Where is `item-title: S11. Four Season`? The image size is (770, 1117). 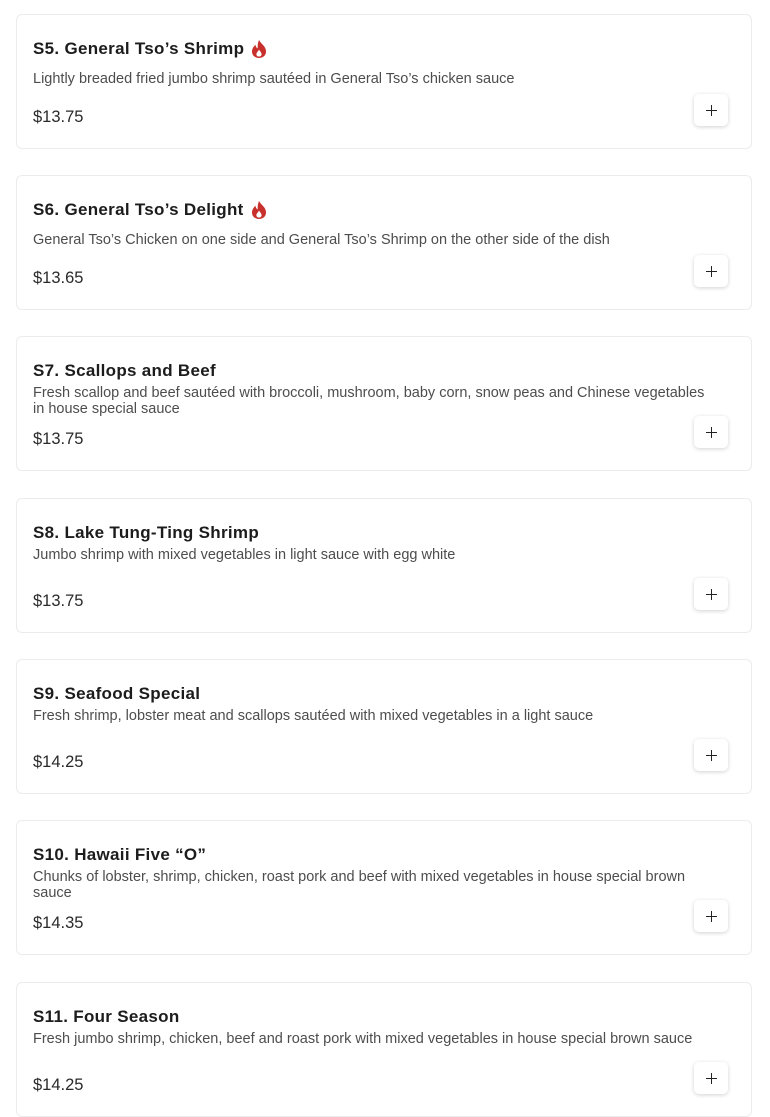
item-title: S11. Four Season is located at coordinates (106, 1016).